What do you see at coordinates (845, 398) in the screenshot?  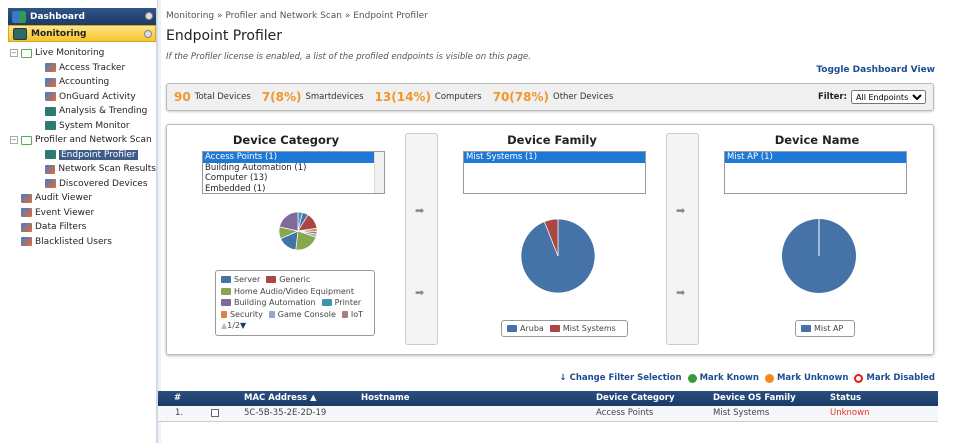 I see `col-status: Status` at bounding box center [845, 398].